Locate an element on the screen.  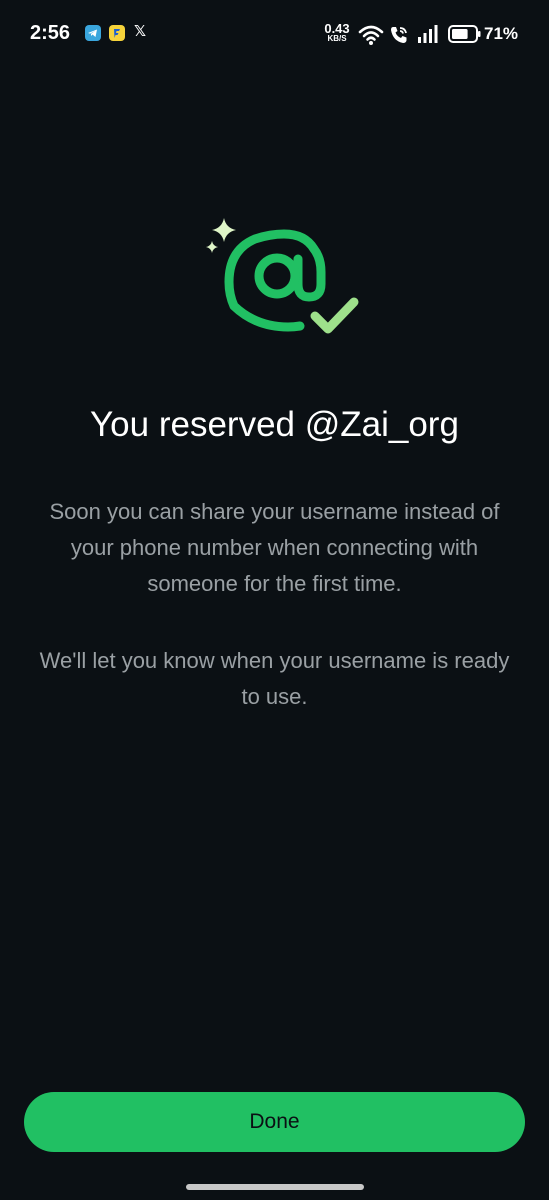
network-speed: 0.43 KB/S is located at coordinates (337, 32).